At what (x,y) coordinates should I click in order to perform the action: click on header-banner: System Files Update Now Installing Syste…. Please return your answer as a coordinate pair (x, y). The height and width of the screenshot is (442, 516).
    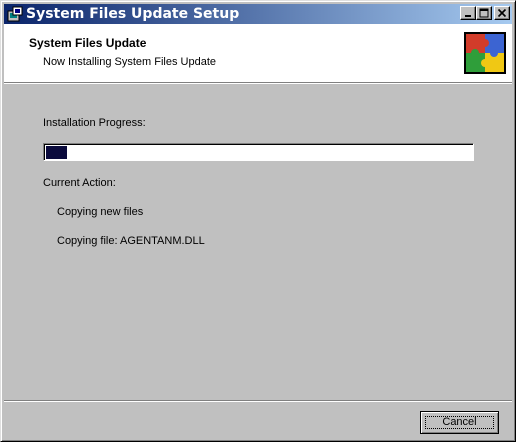
    Looking at the image, I should click on (258, 53).